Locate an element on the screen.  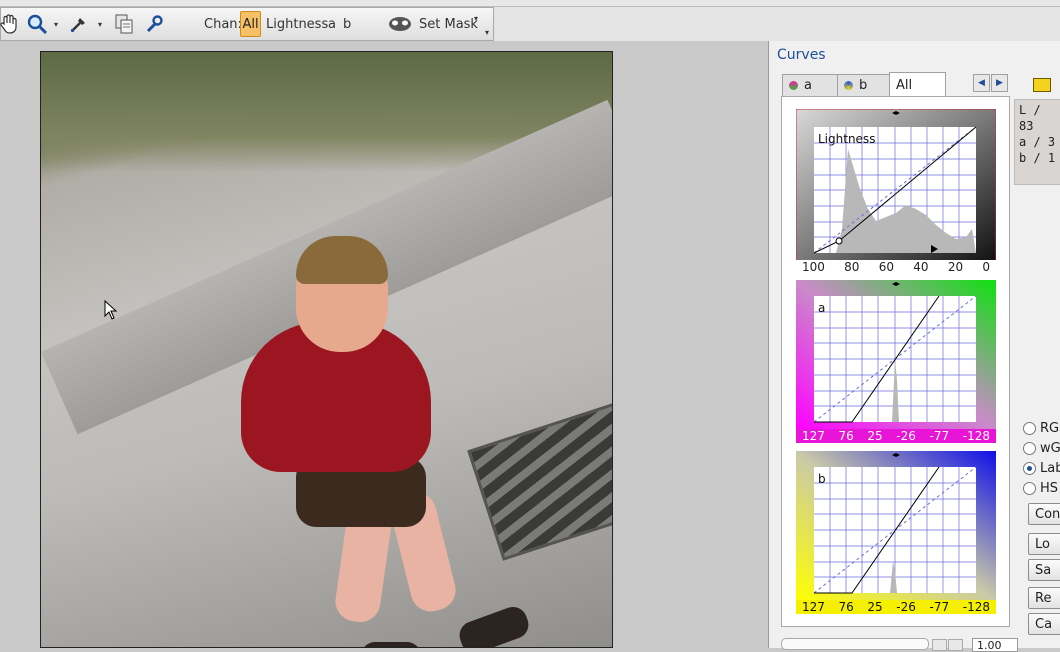
tab-b-label: b is located at coordinates (863, 85).